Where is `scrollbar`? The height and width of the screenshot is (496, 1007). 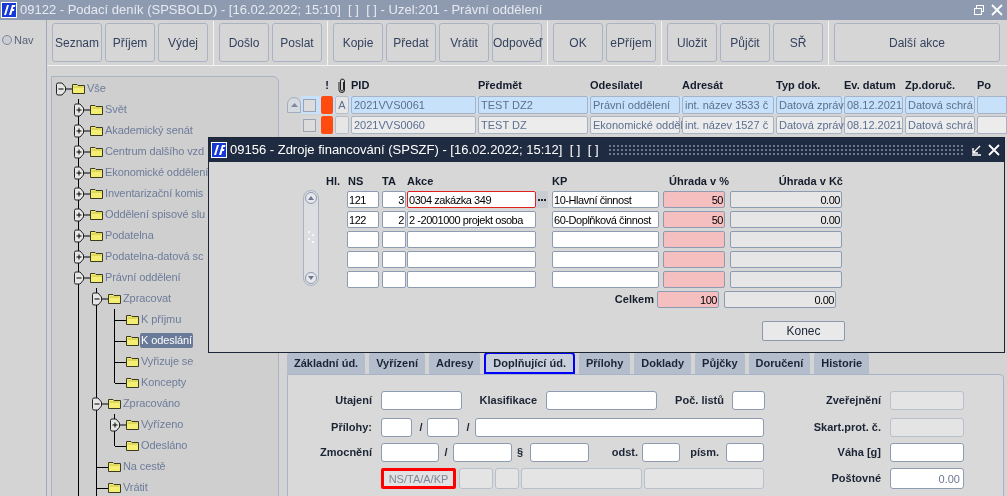 scrollbar is located at coordinates (311, 238).